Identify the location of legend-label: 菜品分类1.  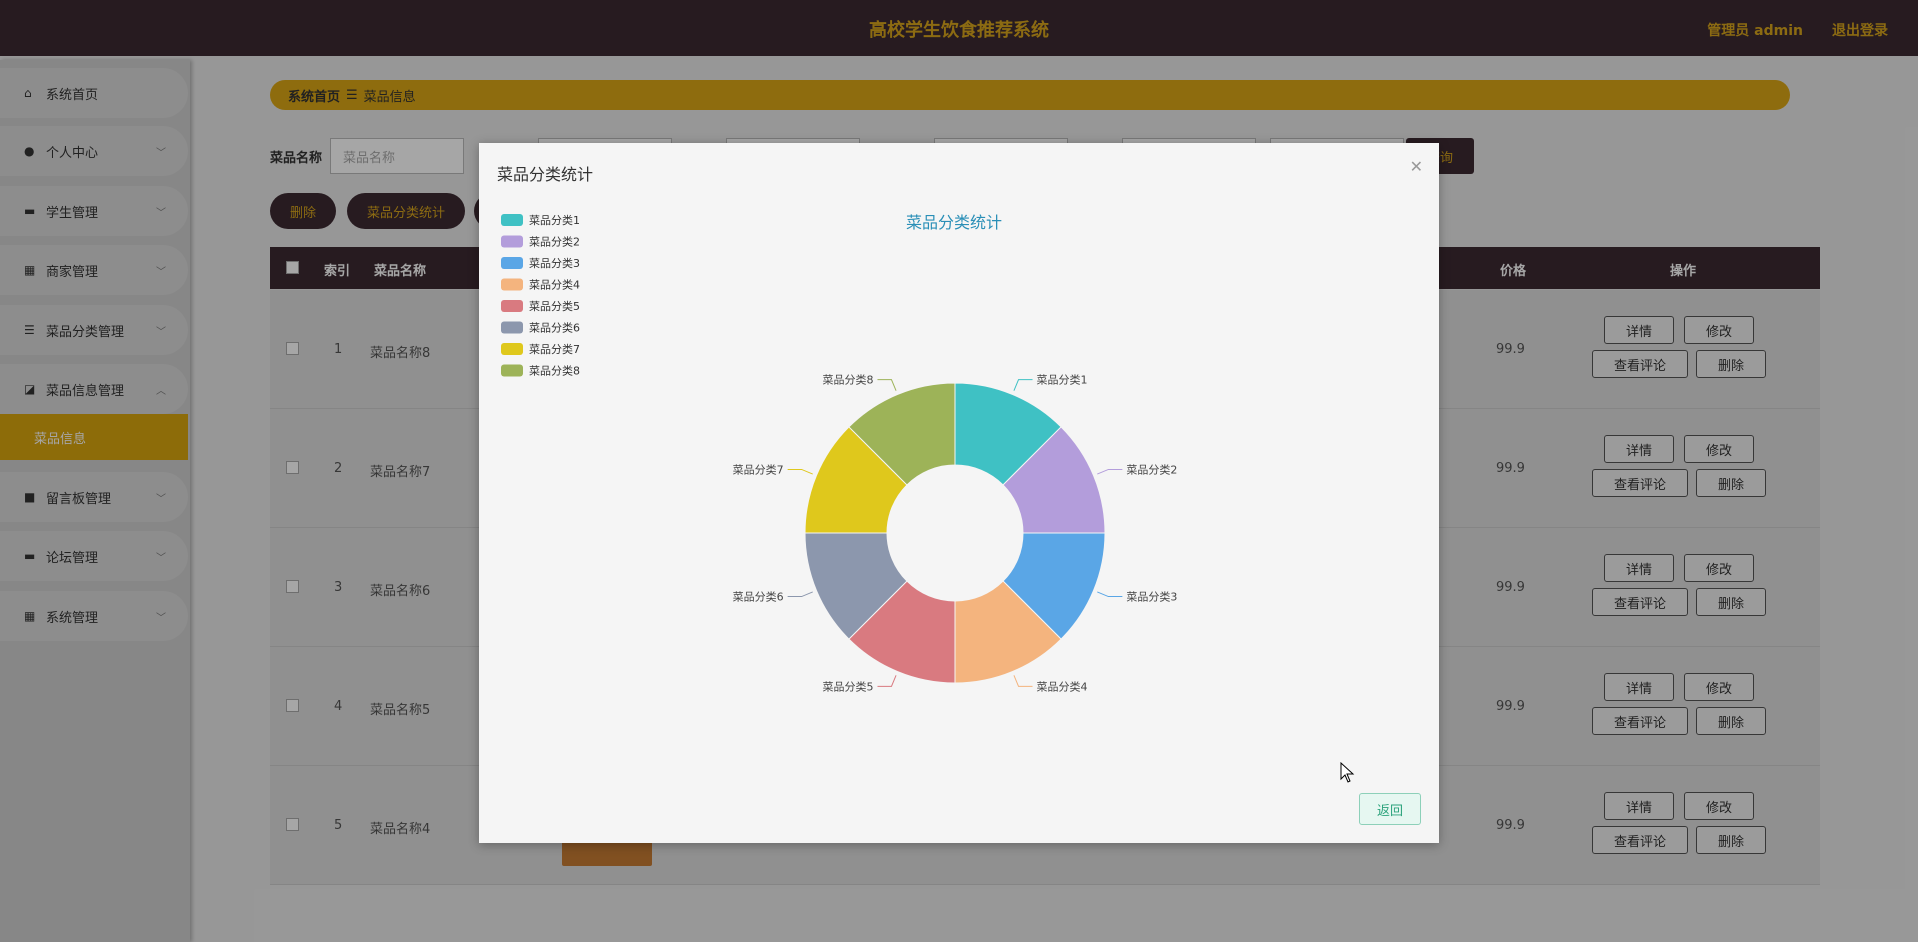
(554, 220).